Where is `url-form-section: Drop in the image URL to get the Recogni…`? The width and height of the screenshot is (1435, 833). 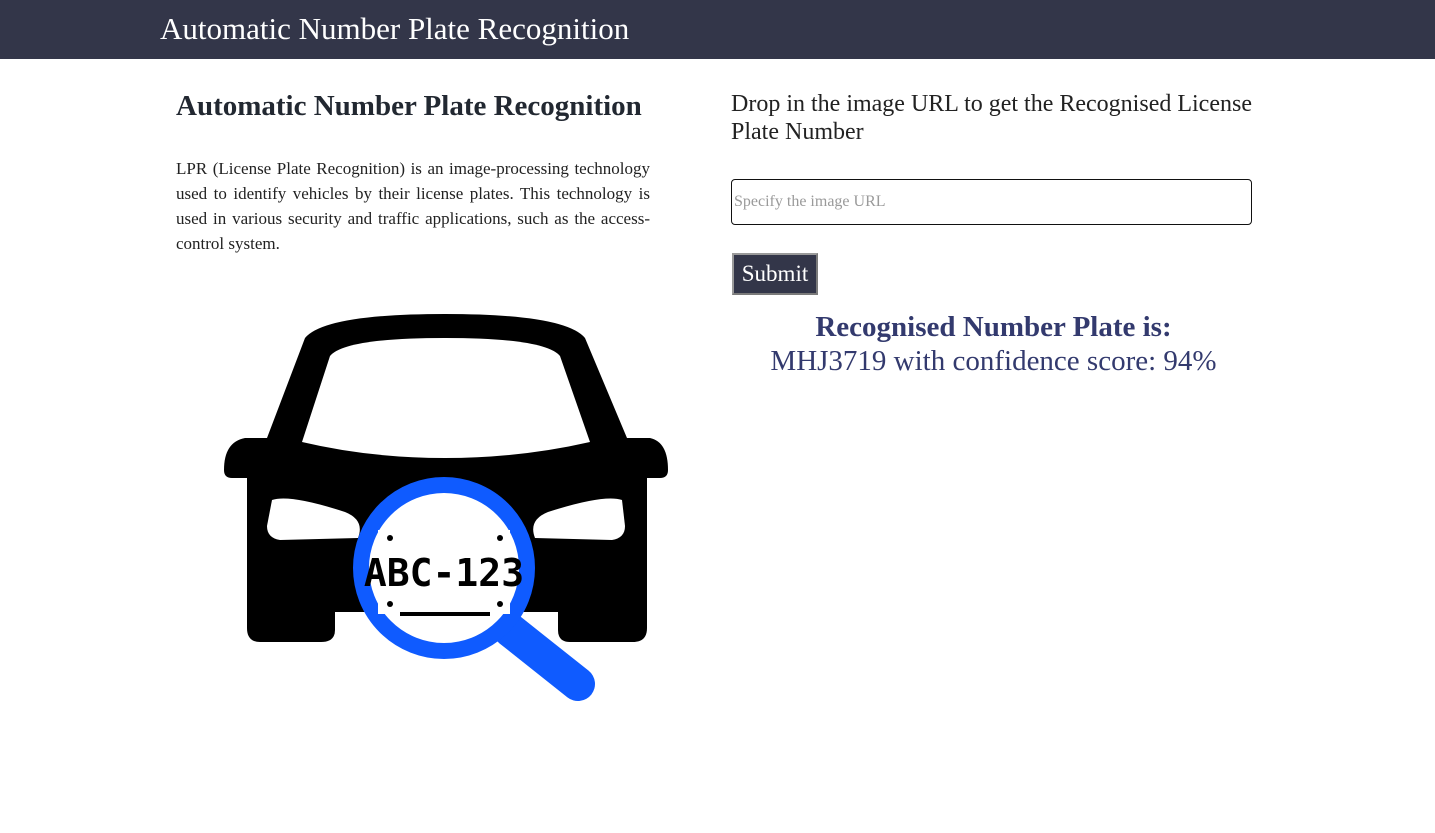
url-form-section: Drop in the image URL to get the Recogni… is located at coordinates (993, 233).